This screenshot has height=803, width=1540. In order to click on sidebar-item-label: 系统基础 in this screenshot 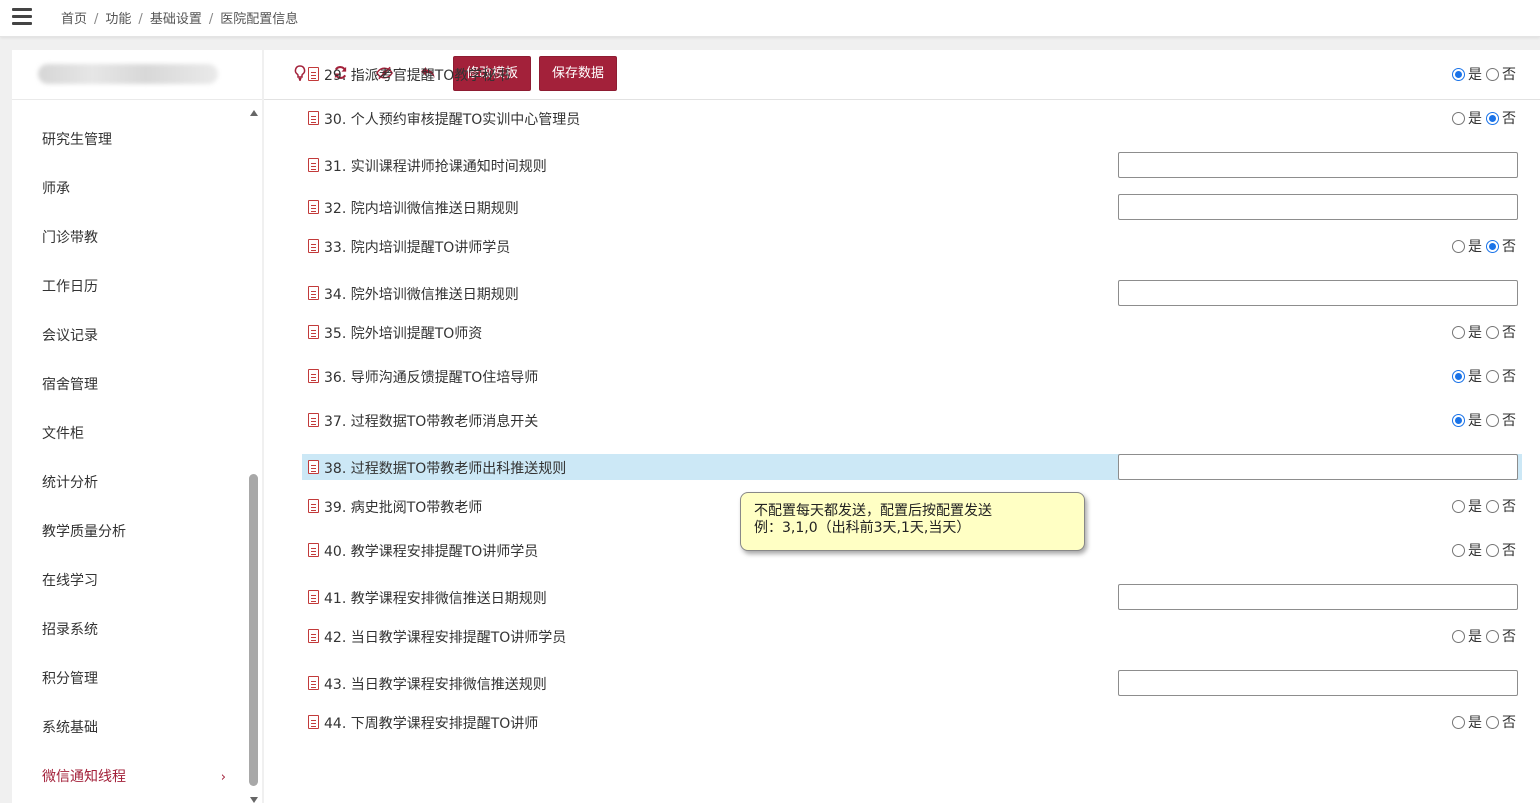, I will do `click(70, 728)`.